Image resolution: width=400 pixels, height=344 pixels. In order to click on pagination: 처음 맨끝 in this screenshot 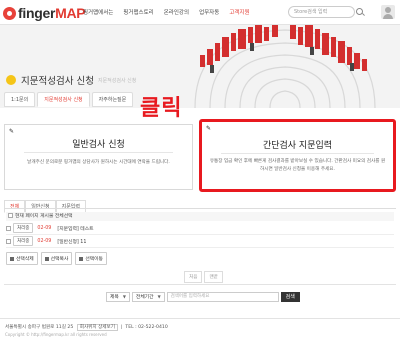, I will do `click(204, 277)`.